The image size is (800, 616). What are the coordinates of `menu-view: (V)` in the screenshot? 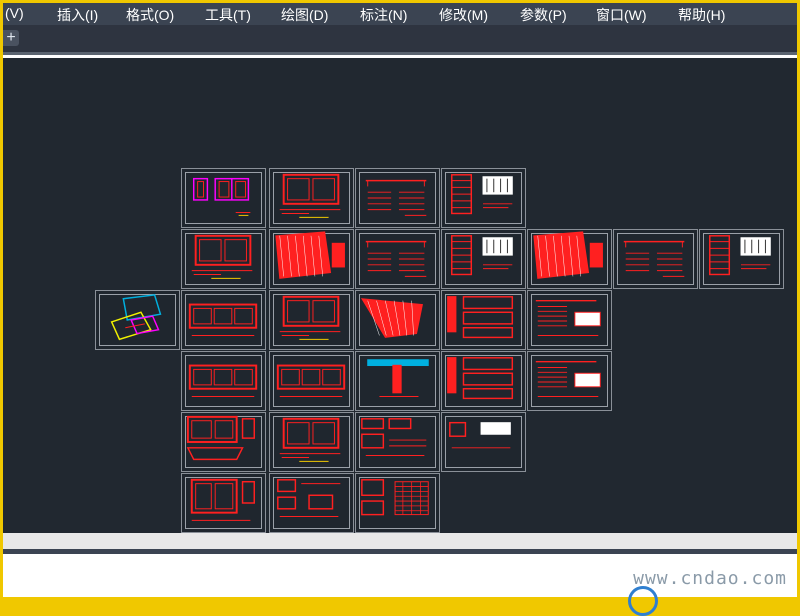 It's located at (14, 13).